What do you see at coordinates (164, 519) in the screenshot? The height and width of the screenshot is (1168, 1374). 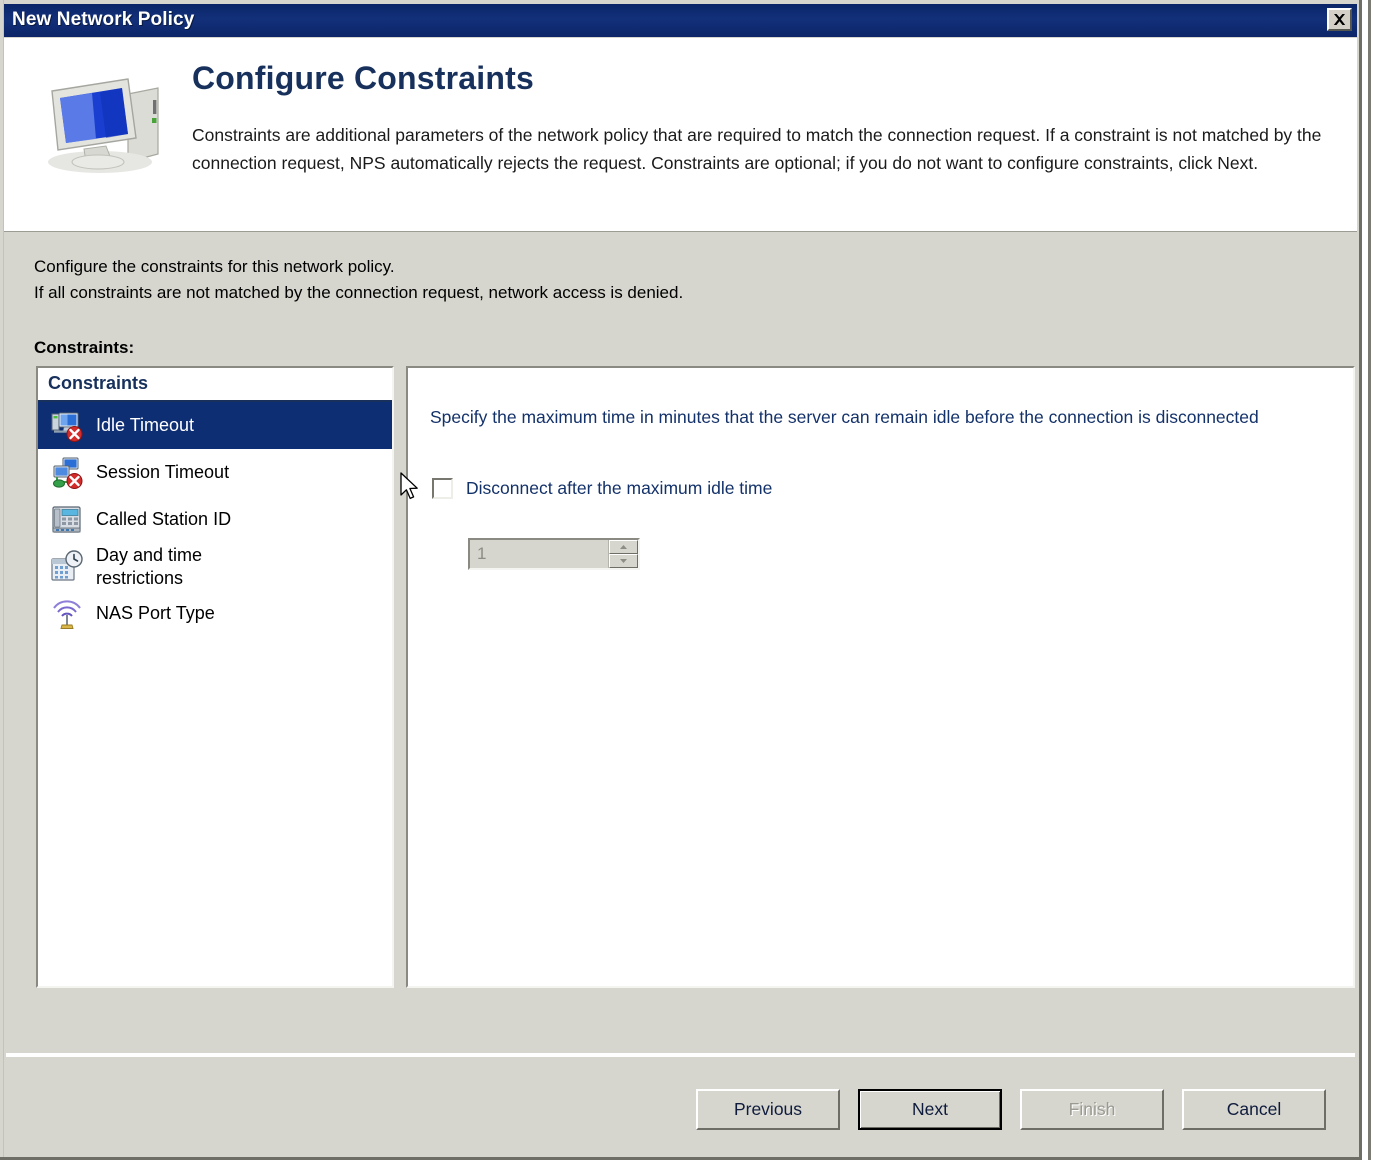 I see `list-item-label: Called Station ID` at bounding box center [164, 519].